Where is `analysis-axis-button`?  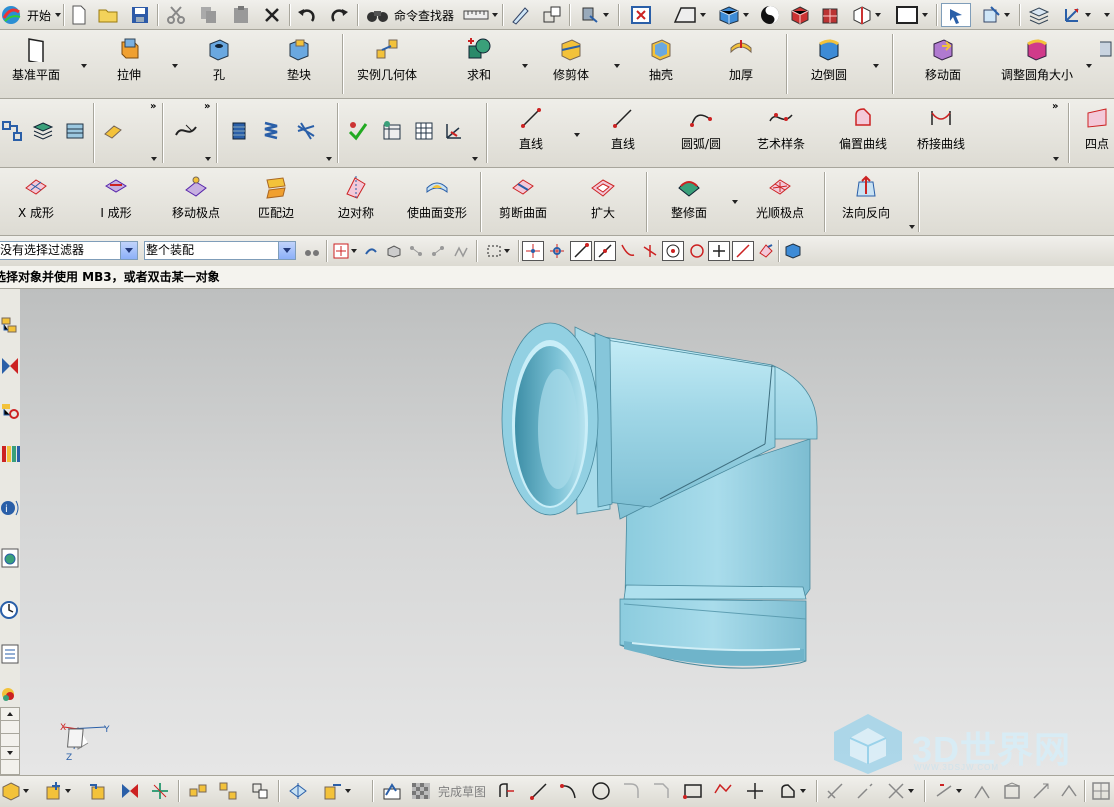
analysis-axis-button is located at coordinates (454, 131).